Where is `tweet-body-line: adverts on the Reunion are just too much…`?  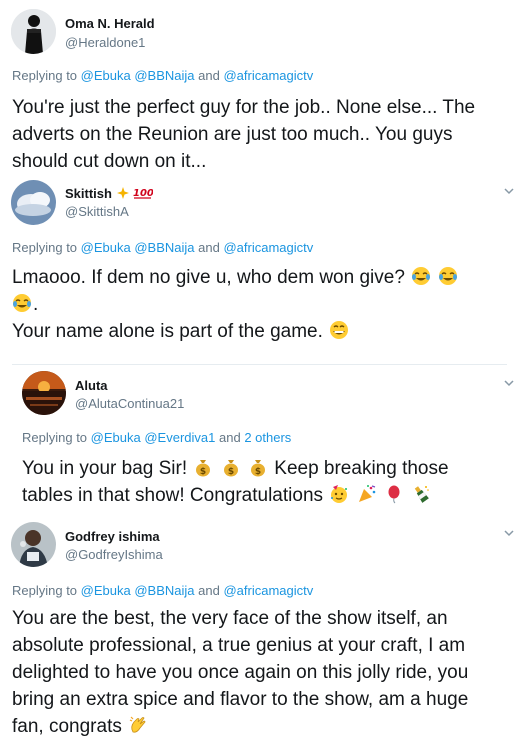
tweet-body-line: adverts on the Reunion are just too much… is located at coordinates (232, 134).